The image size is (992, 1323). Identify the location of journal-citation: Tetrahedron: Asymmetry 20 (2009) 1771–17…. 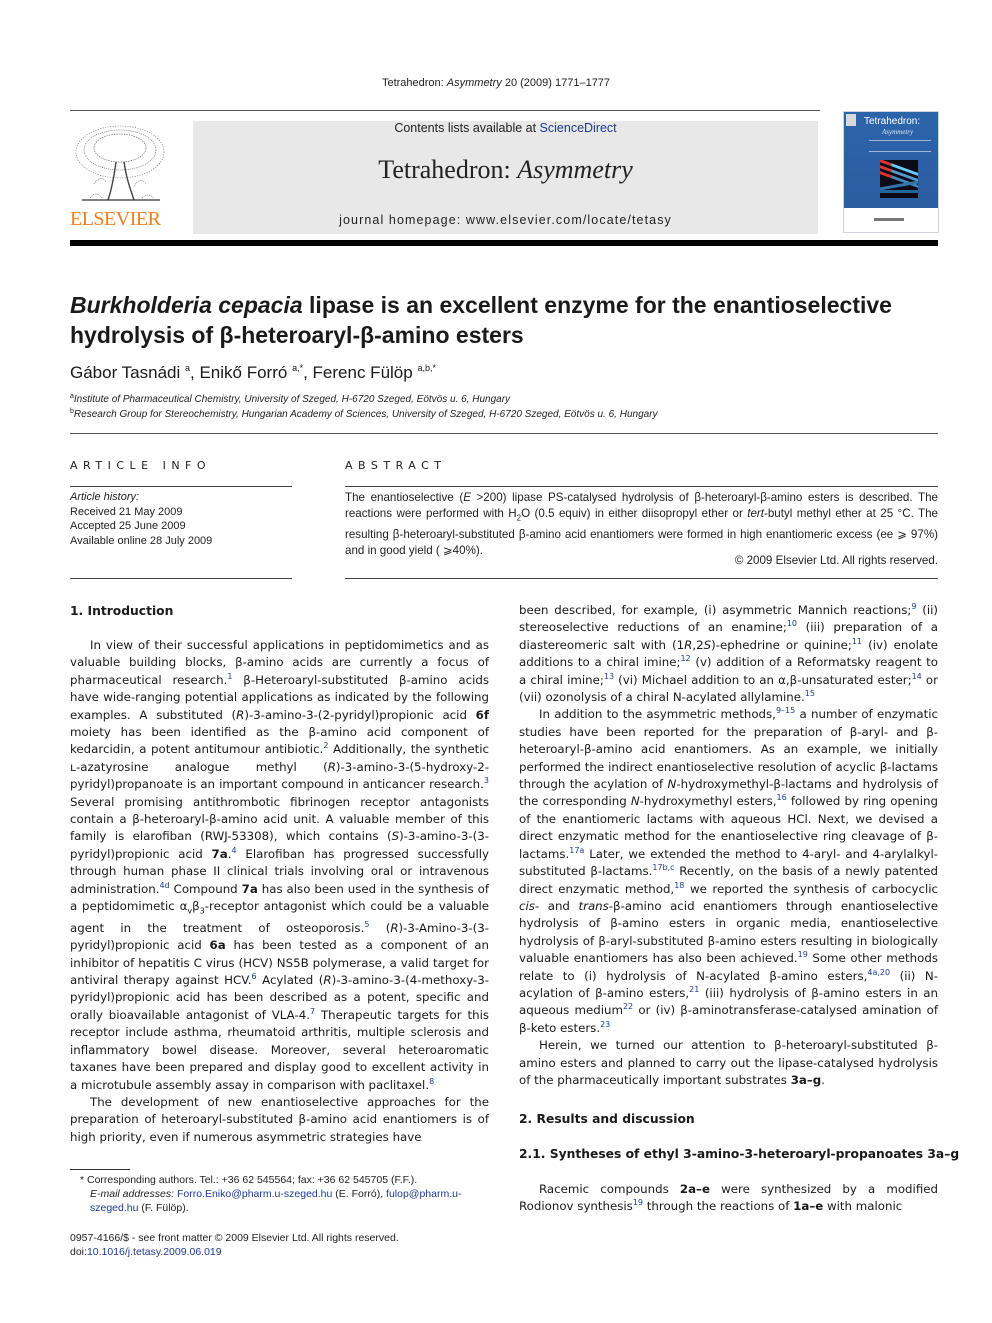
(496, 83).